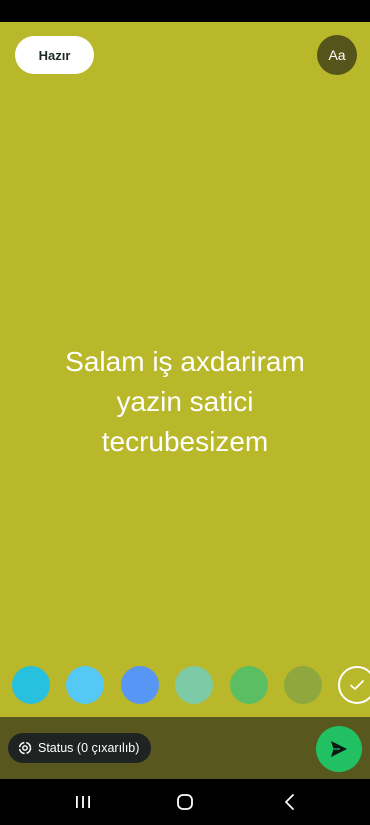  I want to click on recent-apps-icon, so click(83, 802).